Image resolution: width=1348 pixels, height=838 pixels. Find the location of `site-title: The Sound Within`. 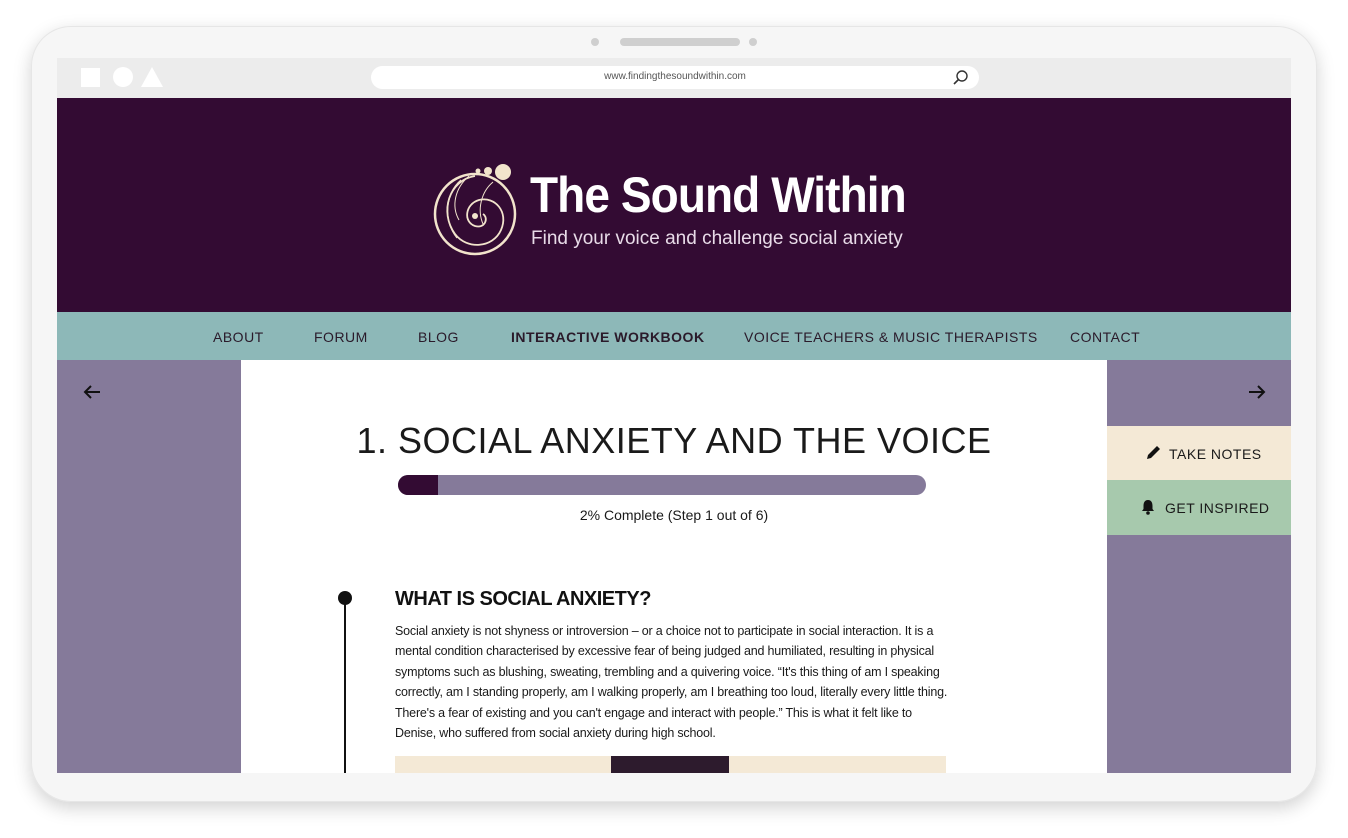

site-title: The Sound Within is located at coordinates (718, 195).